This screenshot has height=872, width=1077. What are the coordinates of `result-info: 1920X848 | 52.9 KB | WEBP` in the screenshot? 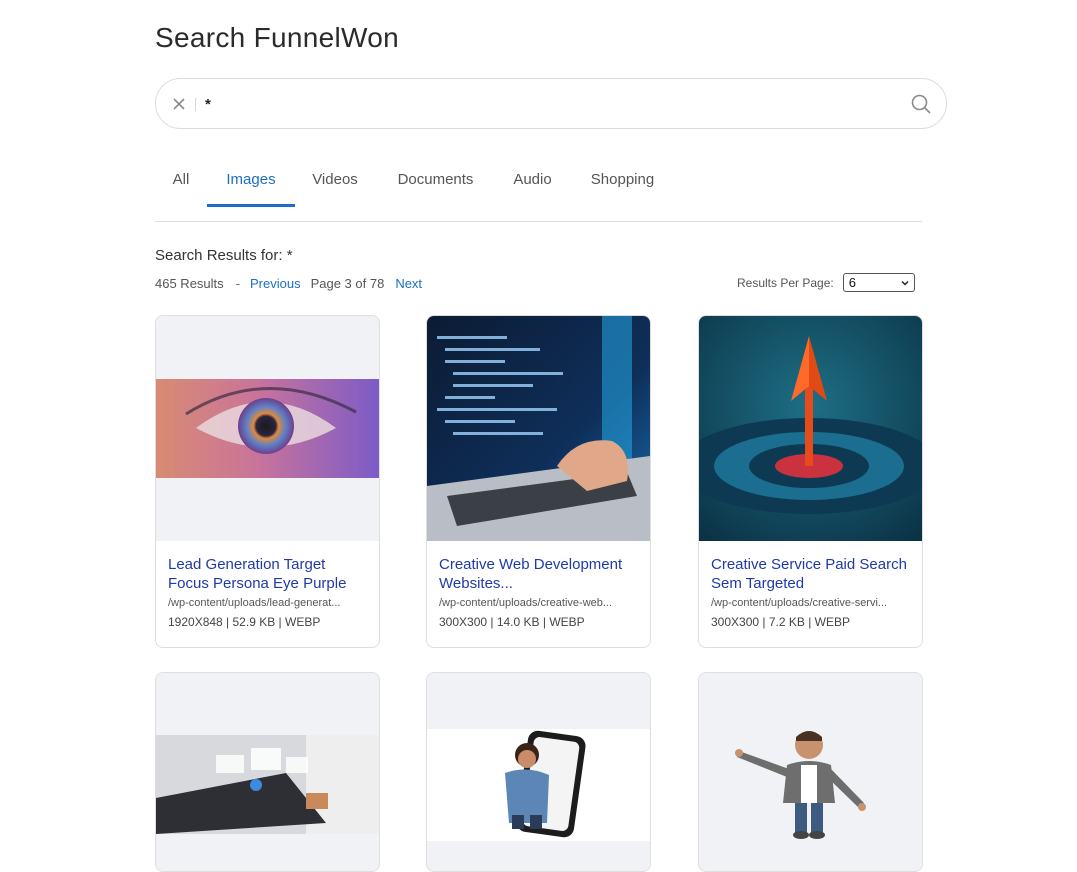 It's located at (244, 622).